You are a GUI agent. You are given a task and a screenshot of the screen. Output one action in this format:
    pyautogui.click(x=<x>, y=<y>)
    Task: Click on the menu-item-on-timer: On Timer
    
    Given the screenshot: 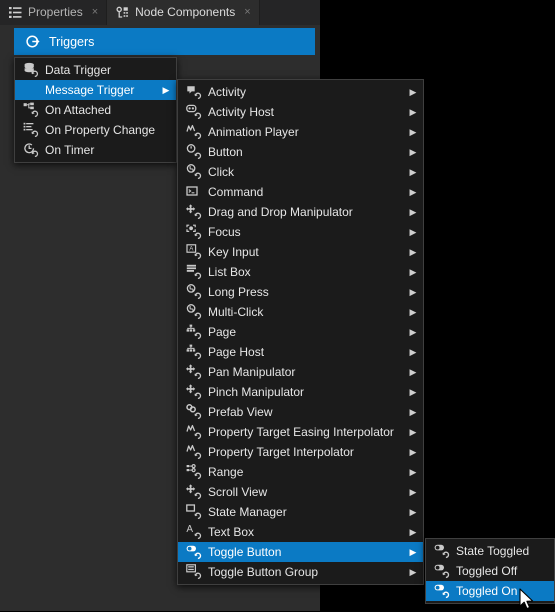 What is the action you would take?
    pyautogui.click(x=95, y=150)
    